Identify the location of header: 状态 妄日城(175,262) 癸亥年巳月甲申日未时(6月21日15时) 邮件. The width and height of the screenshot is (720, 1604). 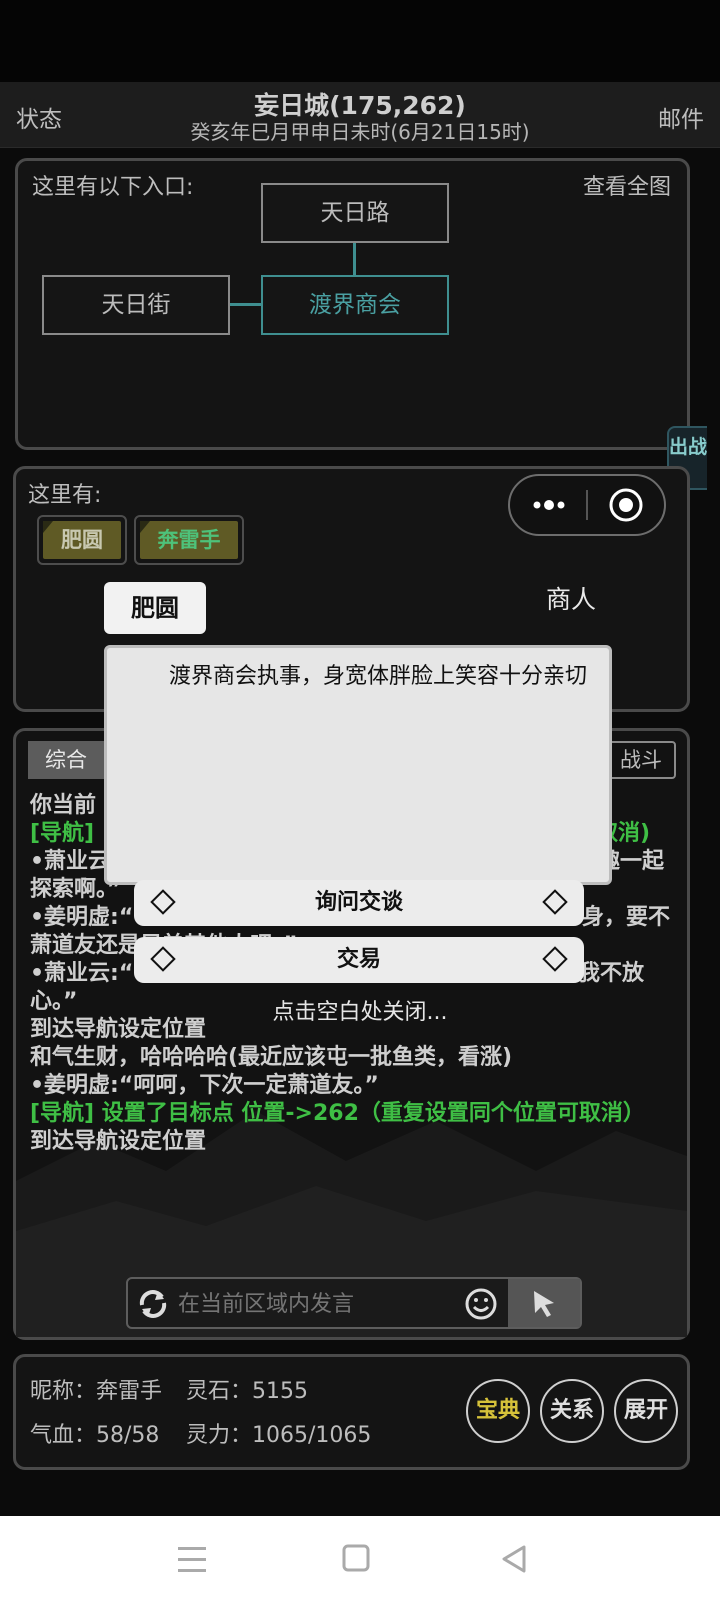
(360, 115).